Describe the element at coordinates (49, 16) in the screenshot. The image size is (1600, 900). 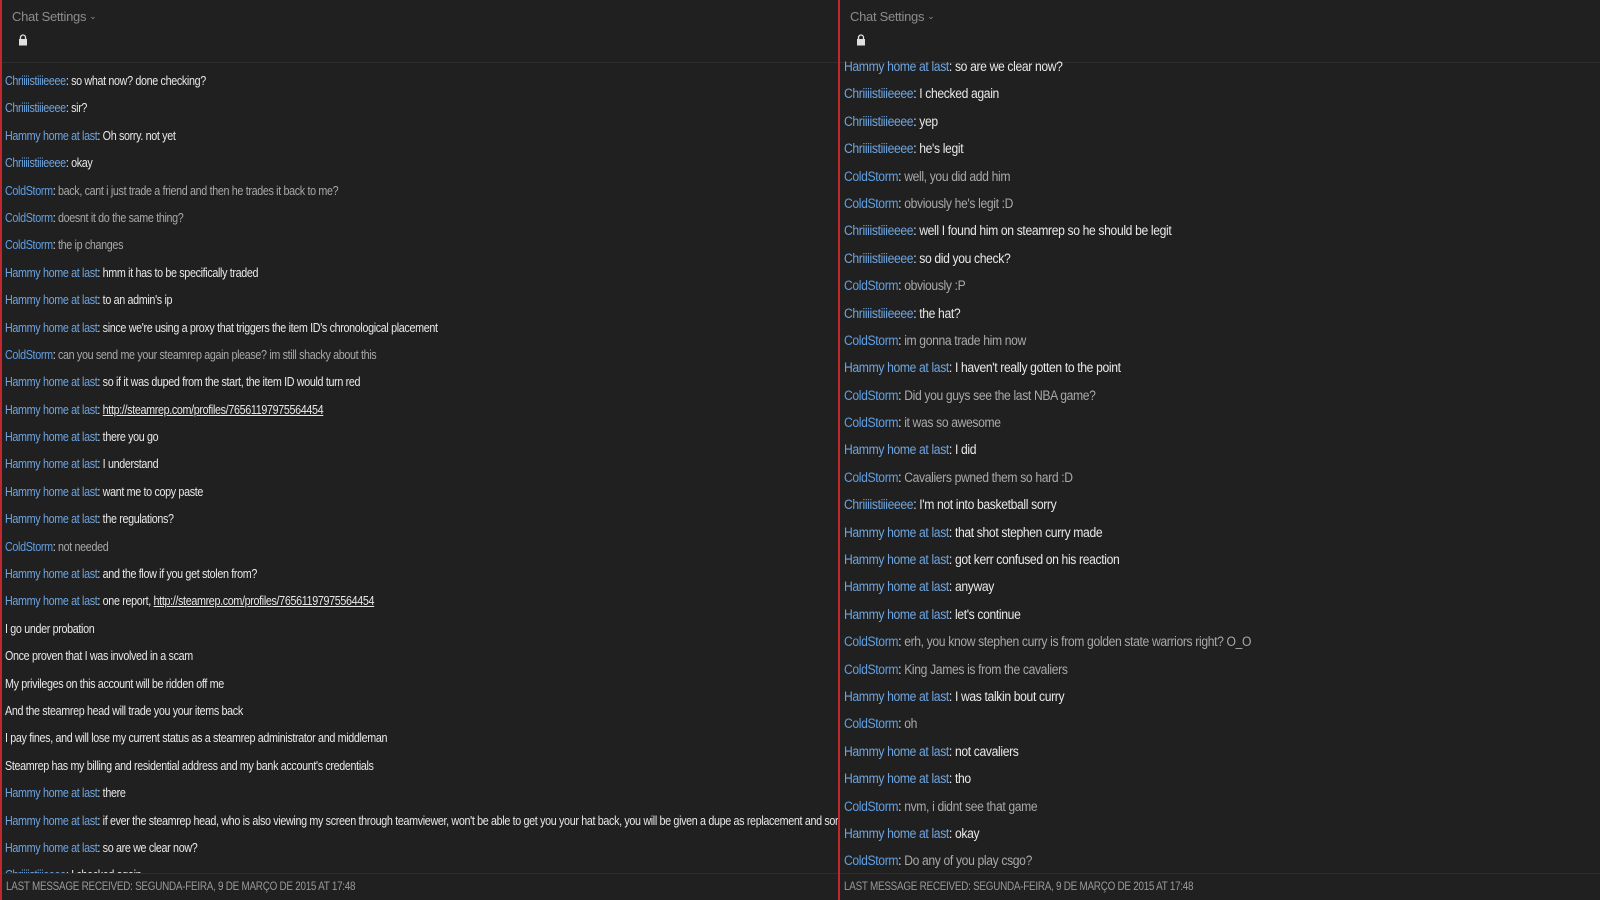
I see `chat-settings-label: Chat Settings` at that location.